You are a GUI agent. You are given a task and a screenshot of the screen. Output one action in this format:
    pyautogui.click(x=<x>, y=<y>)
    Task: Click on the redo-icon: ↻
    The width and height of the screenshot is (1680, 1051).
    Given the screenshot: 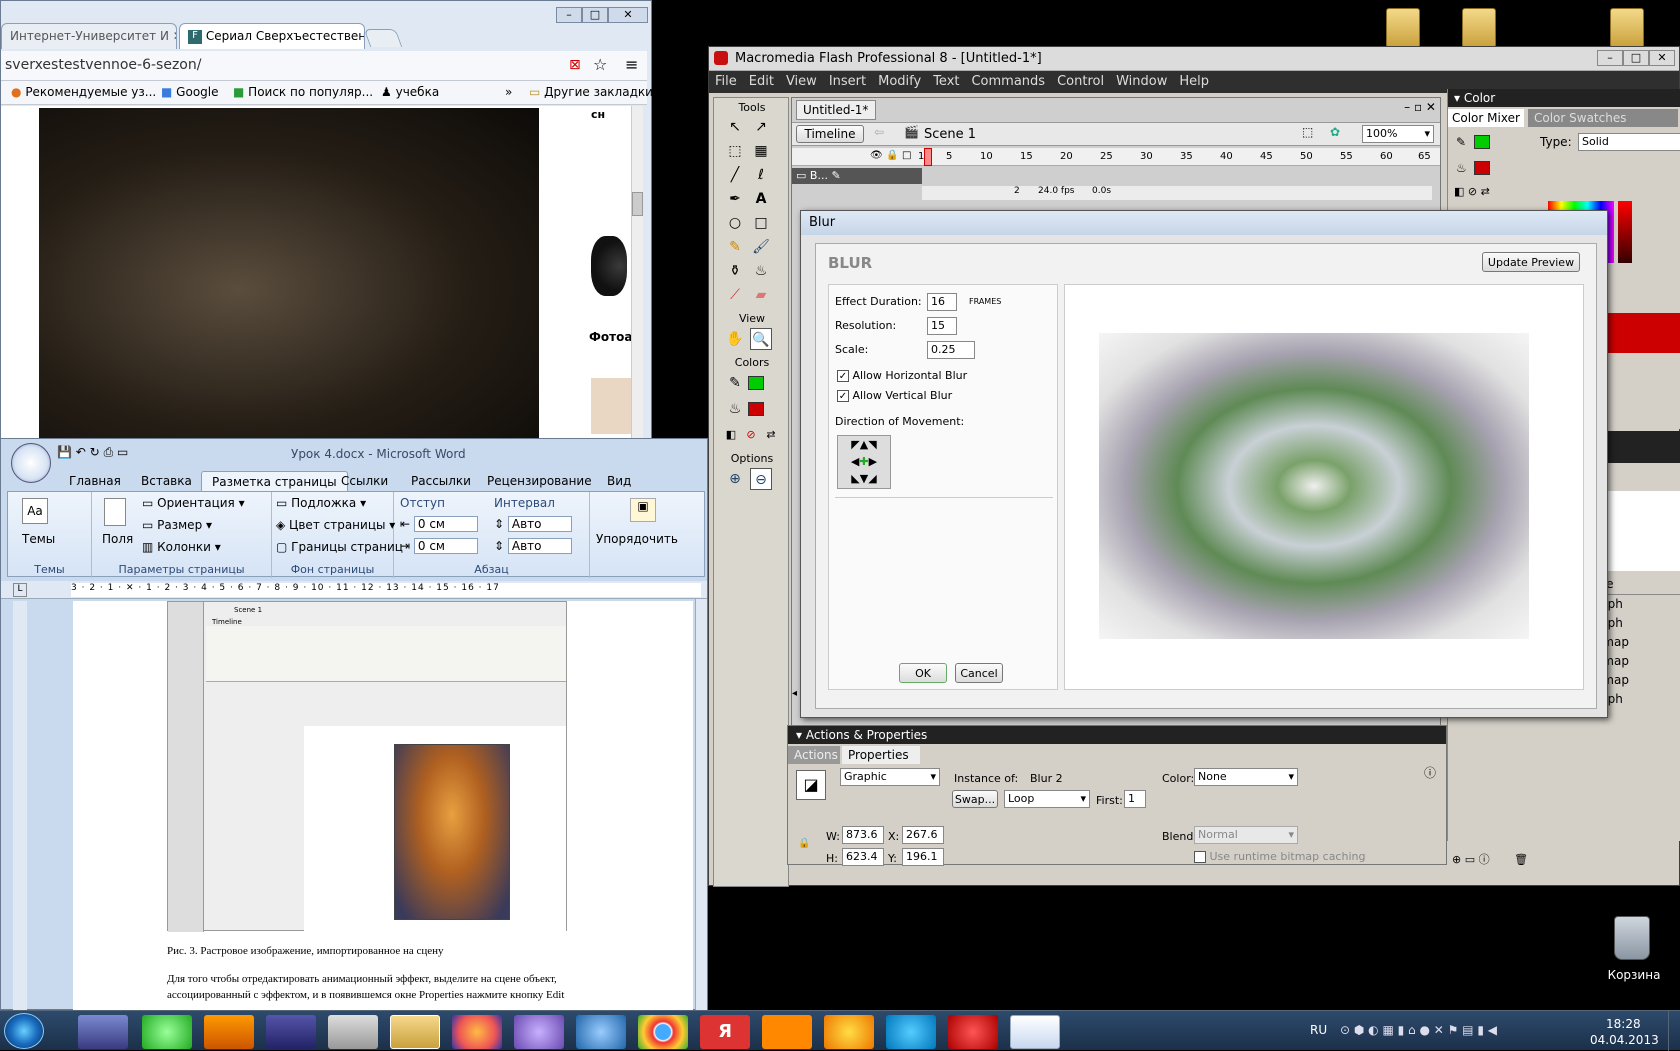 What is the action you would take?
    pyautogui.click(x=95, y=452)
    